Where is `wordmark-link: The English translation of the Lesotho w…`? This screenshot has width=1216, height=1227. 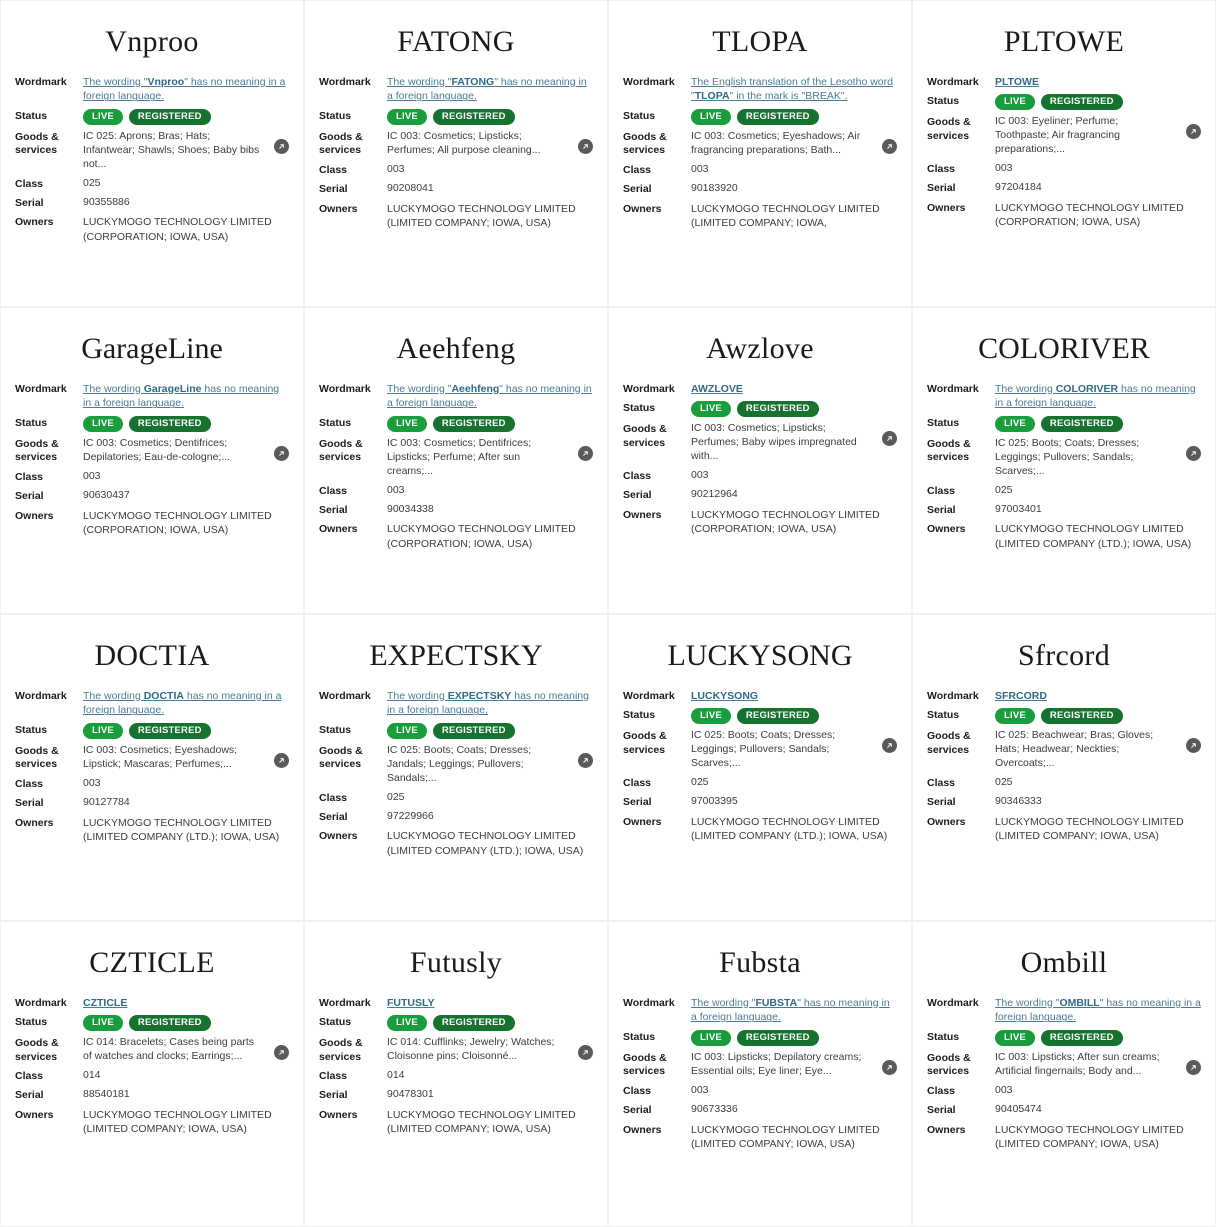 wordmark-link: The English translation of the Lesotho w… is located at coordinates (792, 89).